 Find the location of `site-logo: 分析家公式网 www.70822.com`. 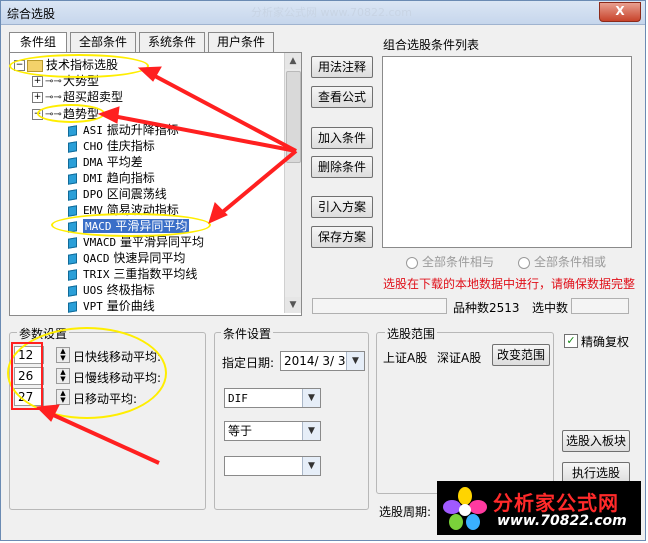

site-logo: 分析家公式网 www.70822.com is located at coordinates (539, 508).